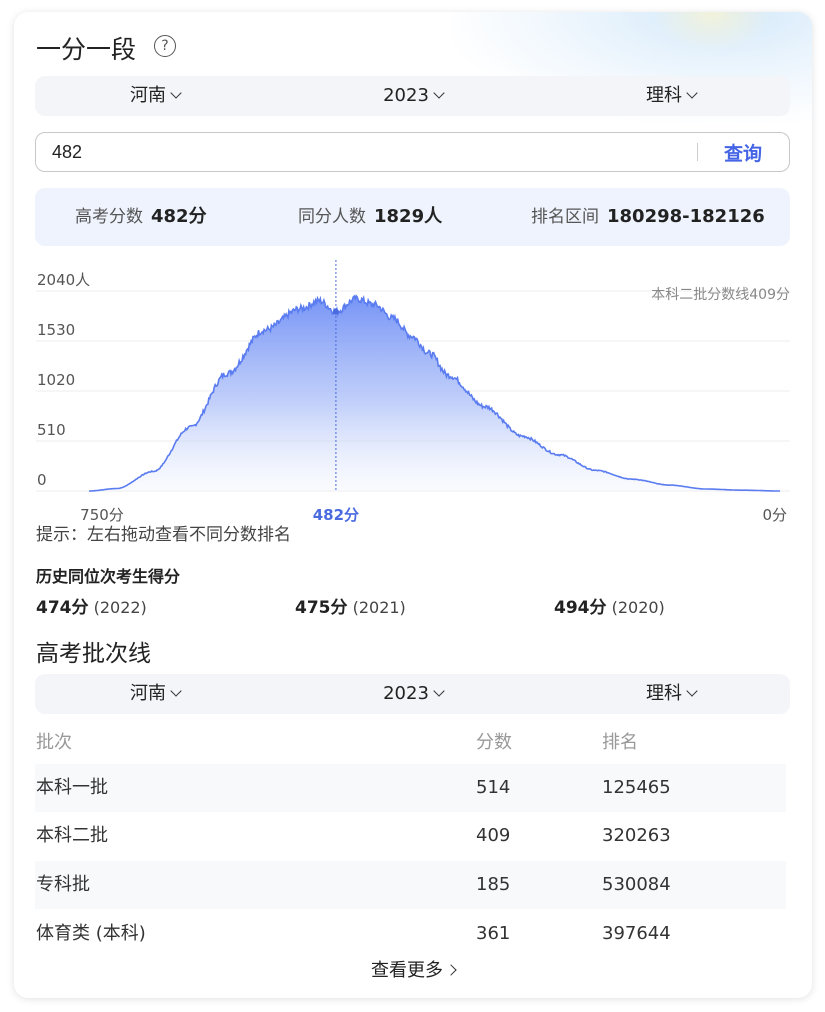 The height and width of the screenshot is (1012, 825). I want to click on batch-section-title: 高考批次线, so click(93, 654).